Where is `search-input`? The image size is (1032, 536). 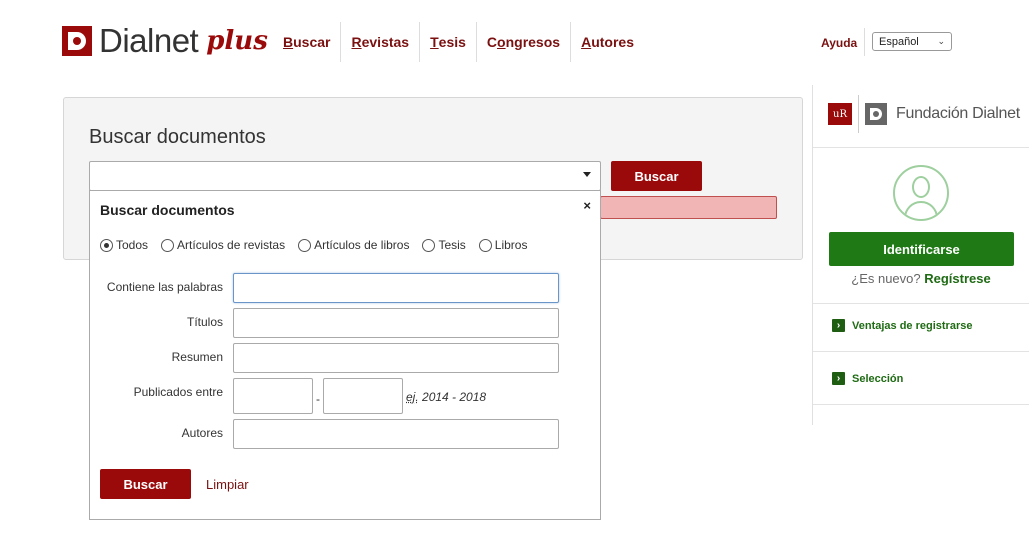 search-input is located at coordinates (345, 176).